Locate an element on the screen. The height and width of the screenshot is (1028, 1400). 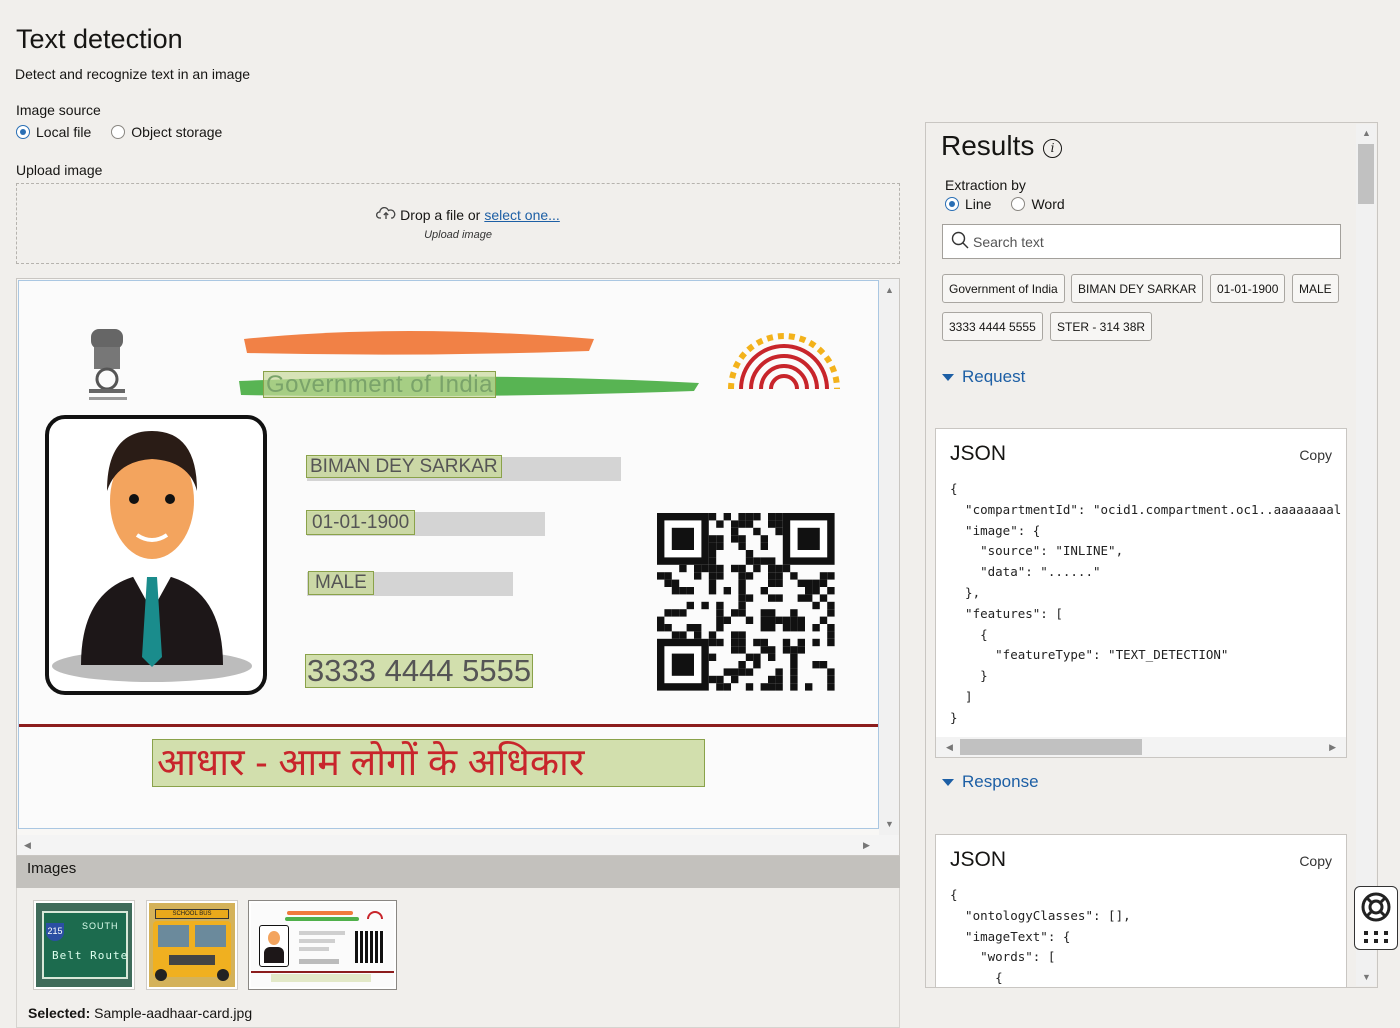
detected-hindi-tagline: आधार - आम लोगों के अधिकार is located at coordinates (428, 763).